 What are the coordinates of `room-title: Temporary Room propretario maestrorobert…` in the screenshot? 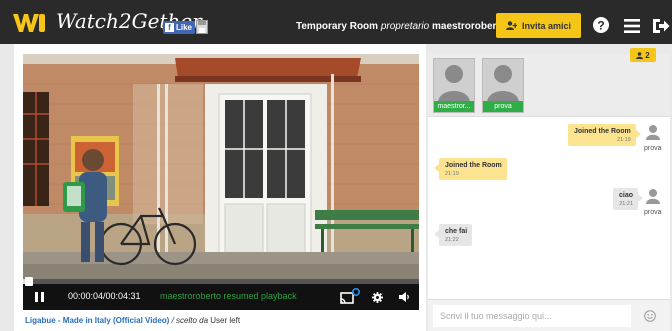 It's located at (401, 26).